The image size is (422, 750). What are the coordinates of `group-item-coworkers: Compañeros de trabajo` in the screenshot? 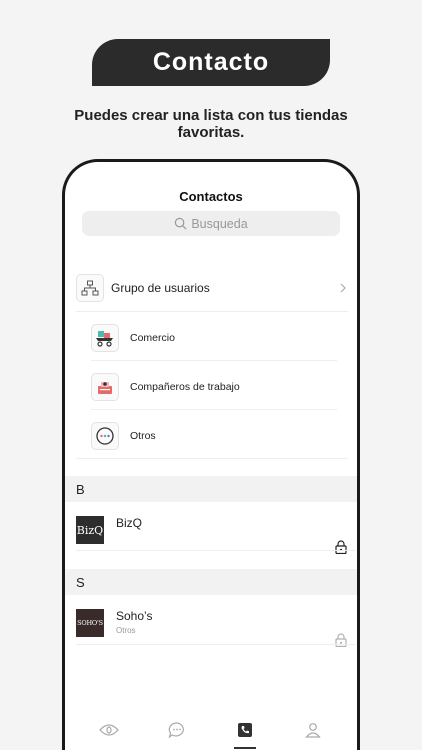 It's located at (214, 387).